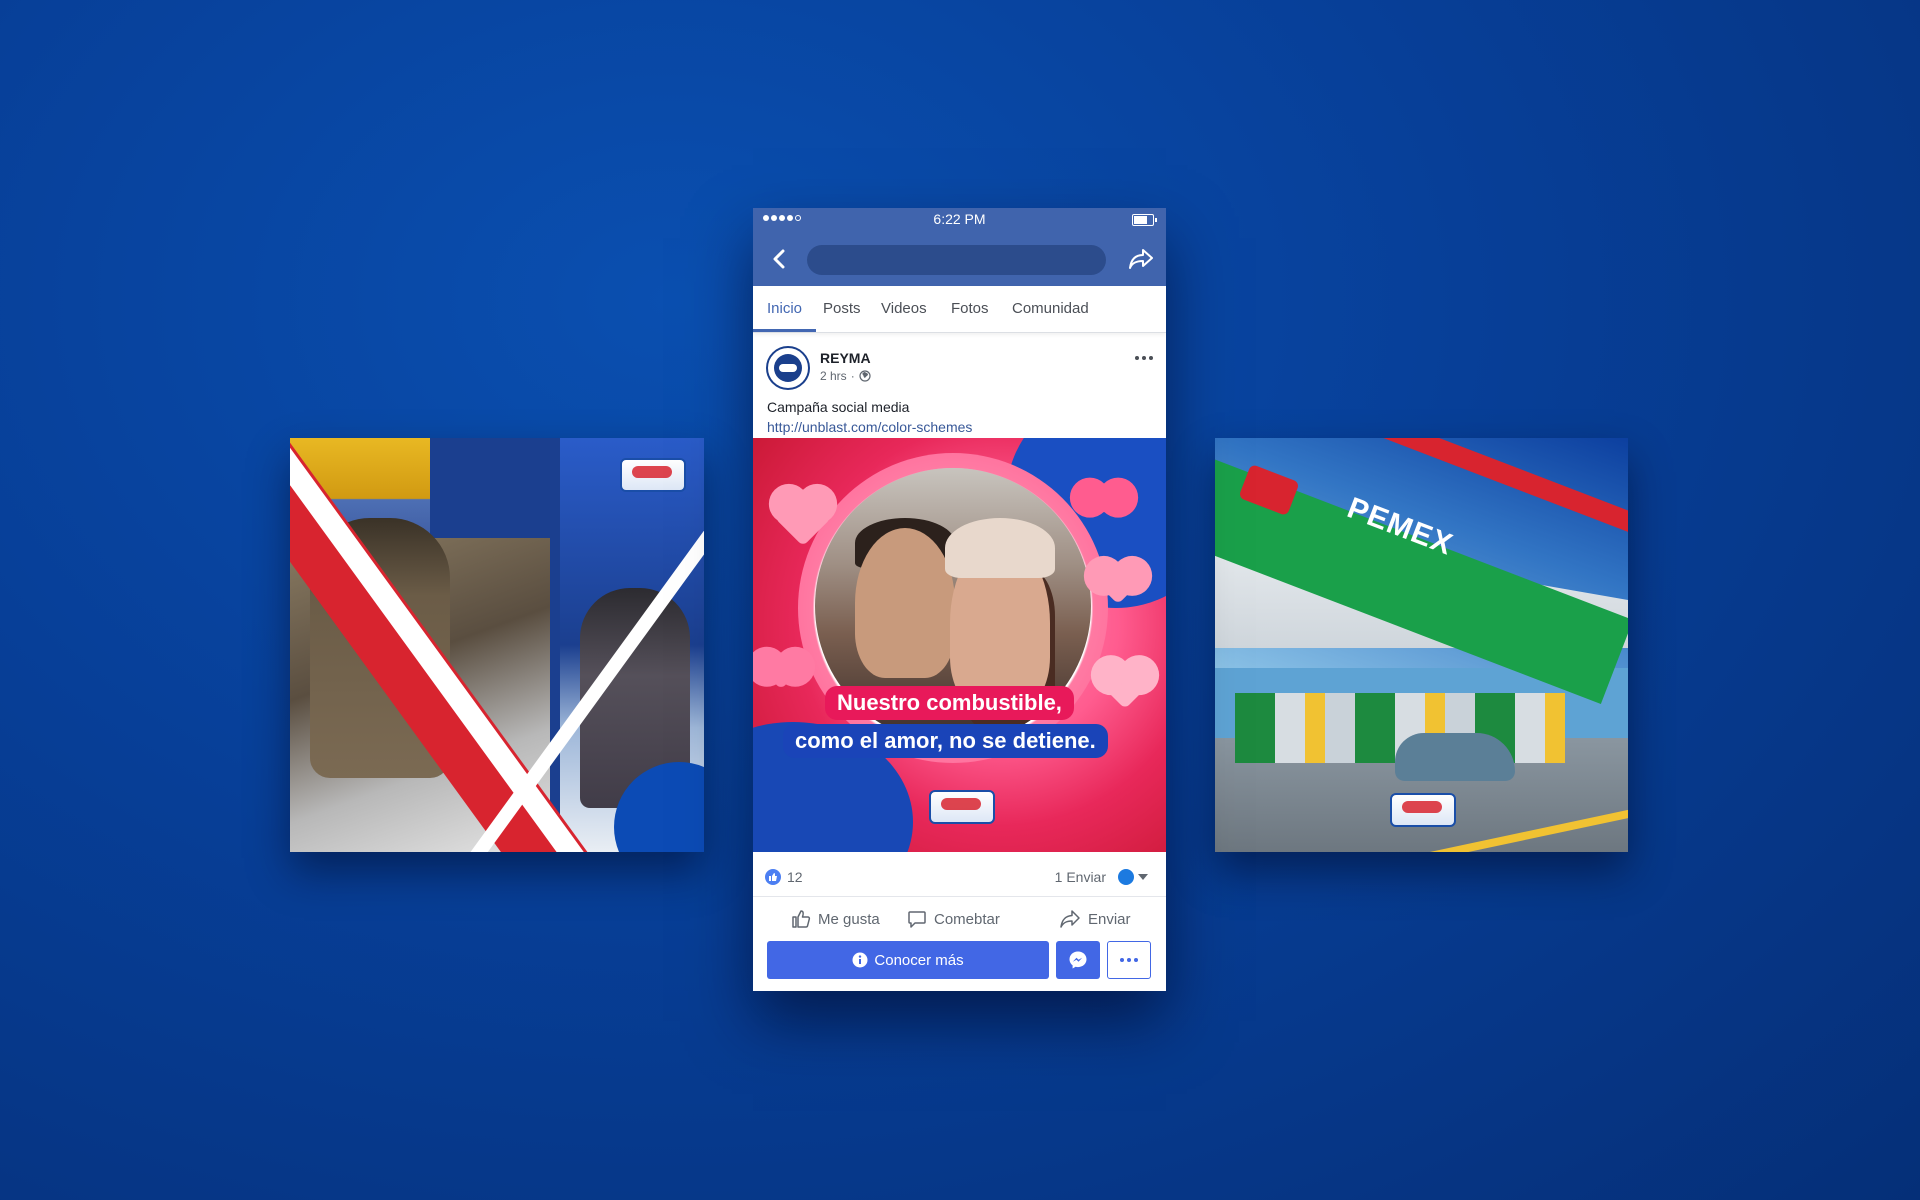 The image size is (1920, 1200). What do you see at coordinates (1143, 877) in the screenshot?
I see `caret-down-icon` at bounding box center [1143, 877].